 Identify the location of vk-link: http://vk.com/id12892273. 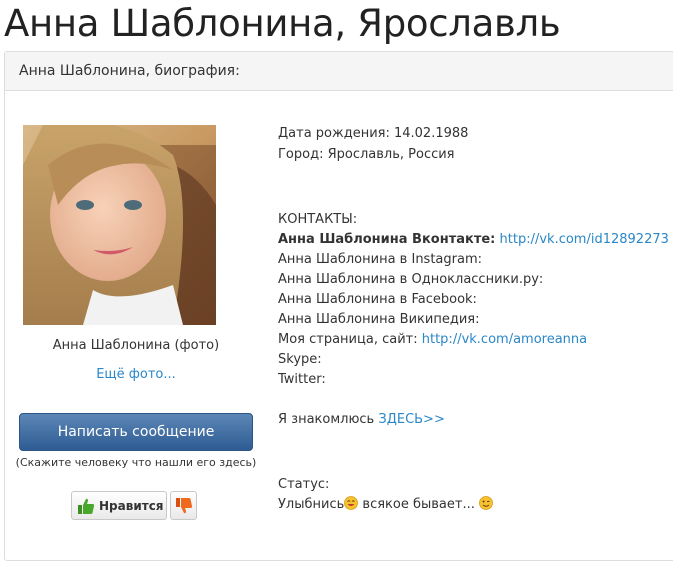
(584, 239).